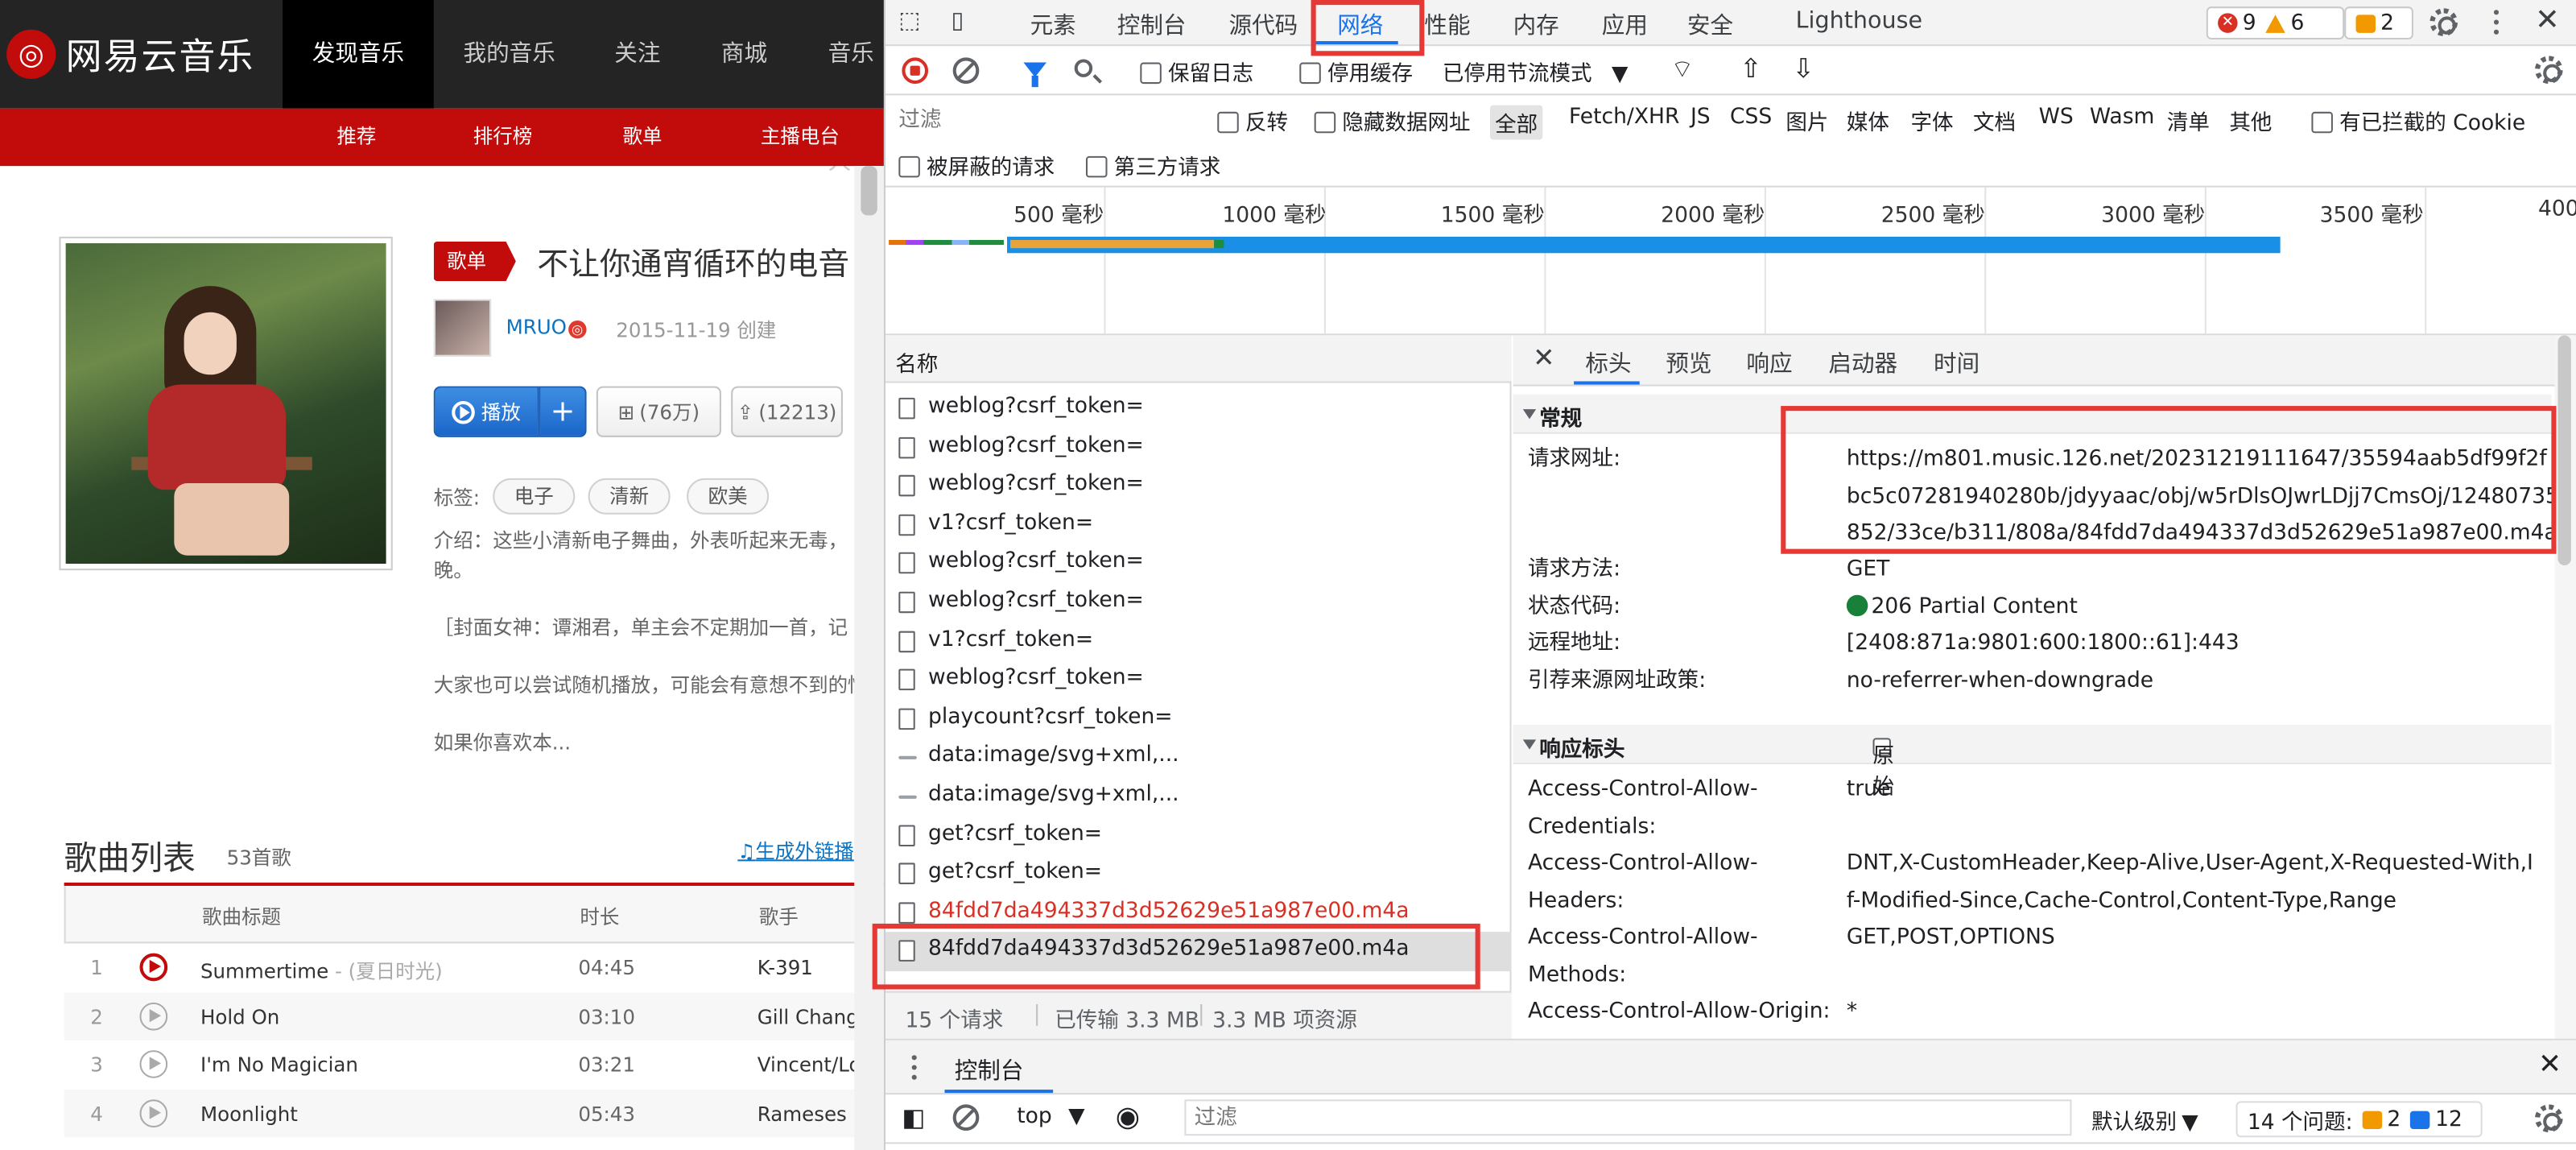 This screenshot has height=1150, width=2576. Describe the element at coordinates (2032, 414) in the screenshot. I see `general-section-header: 常规` at that location.